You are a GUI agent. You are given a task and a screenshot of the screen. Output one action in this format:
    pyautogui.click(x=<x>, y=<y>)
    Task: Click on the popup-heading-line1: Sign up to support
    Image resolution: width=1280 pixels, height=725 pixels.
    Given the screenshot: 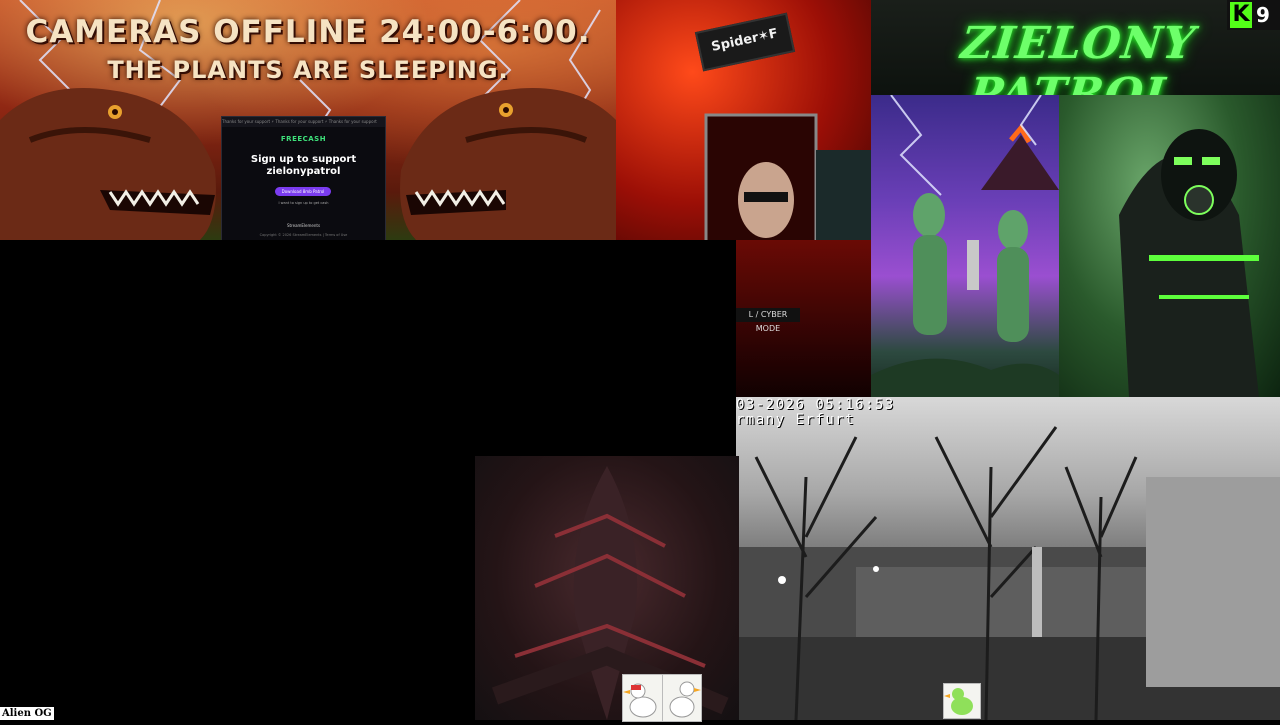 What is the action you would take?
    pyautogui.click(x=303, y=159)
    